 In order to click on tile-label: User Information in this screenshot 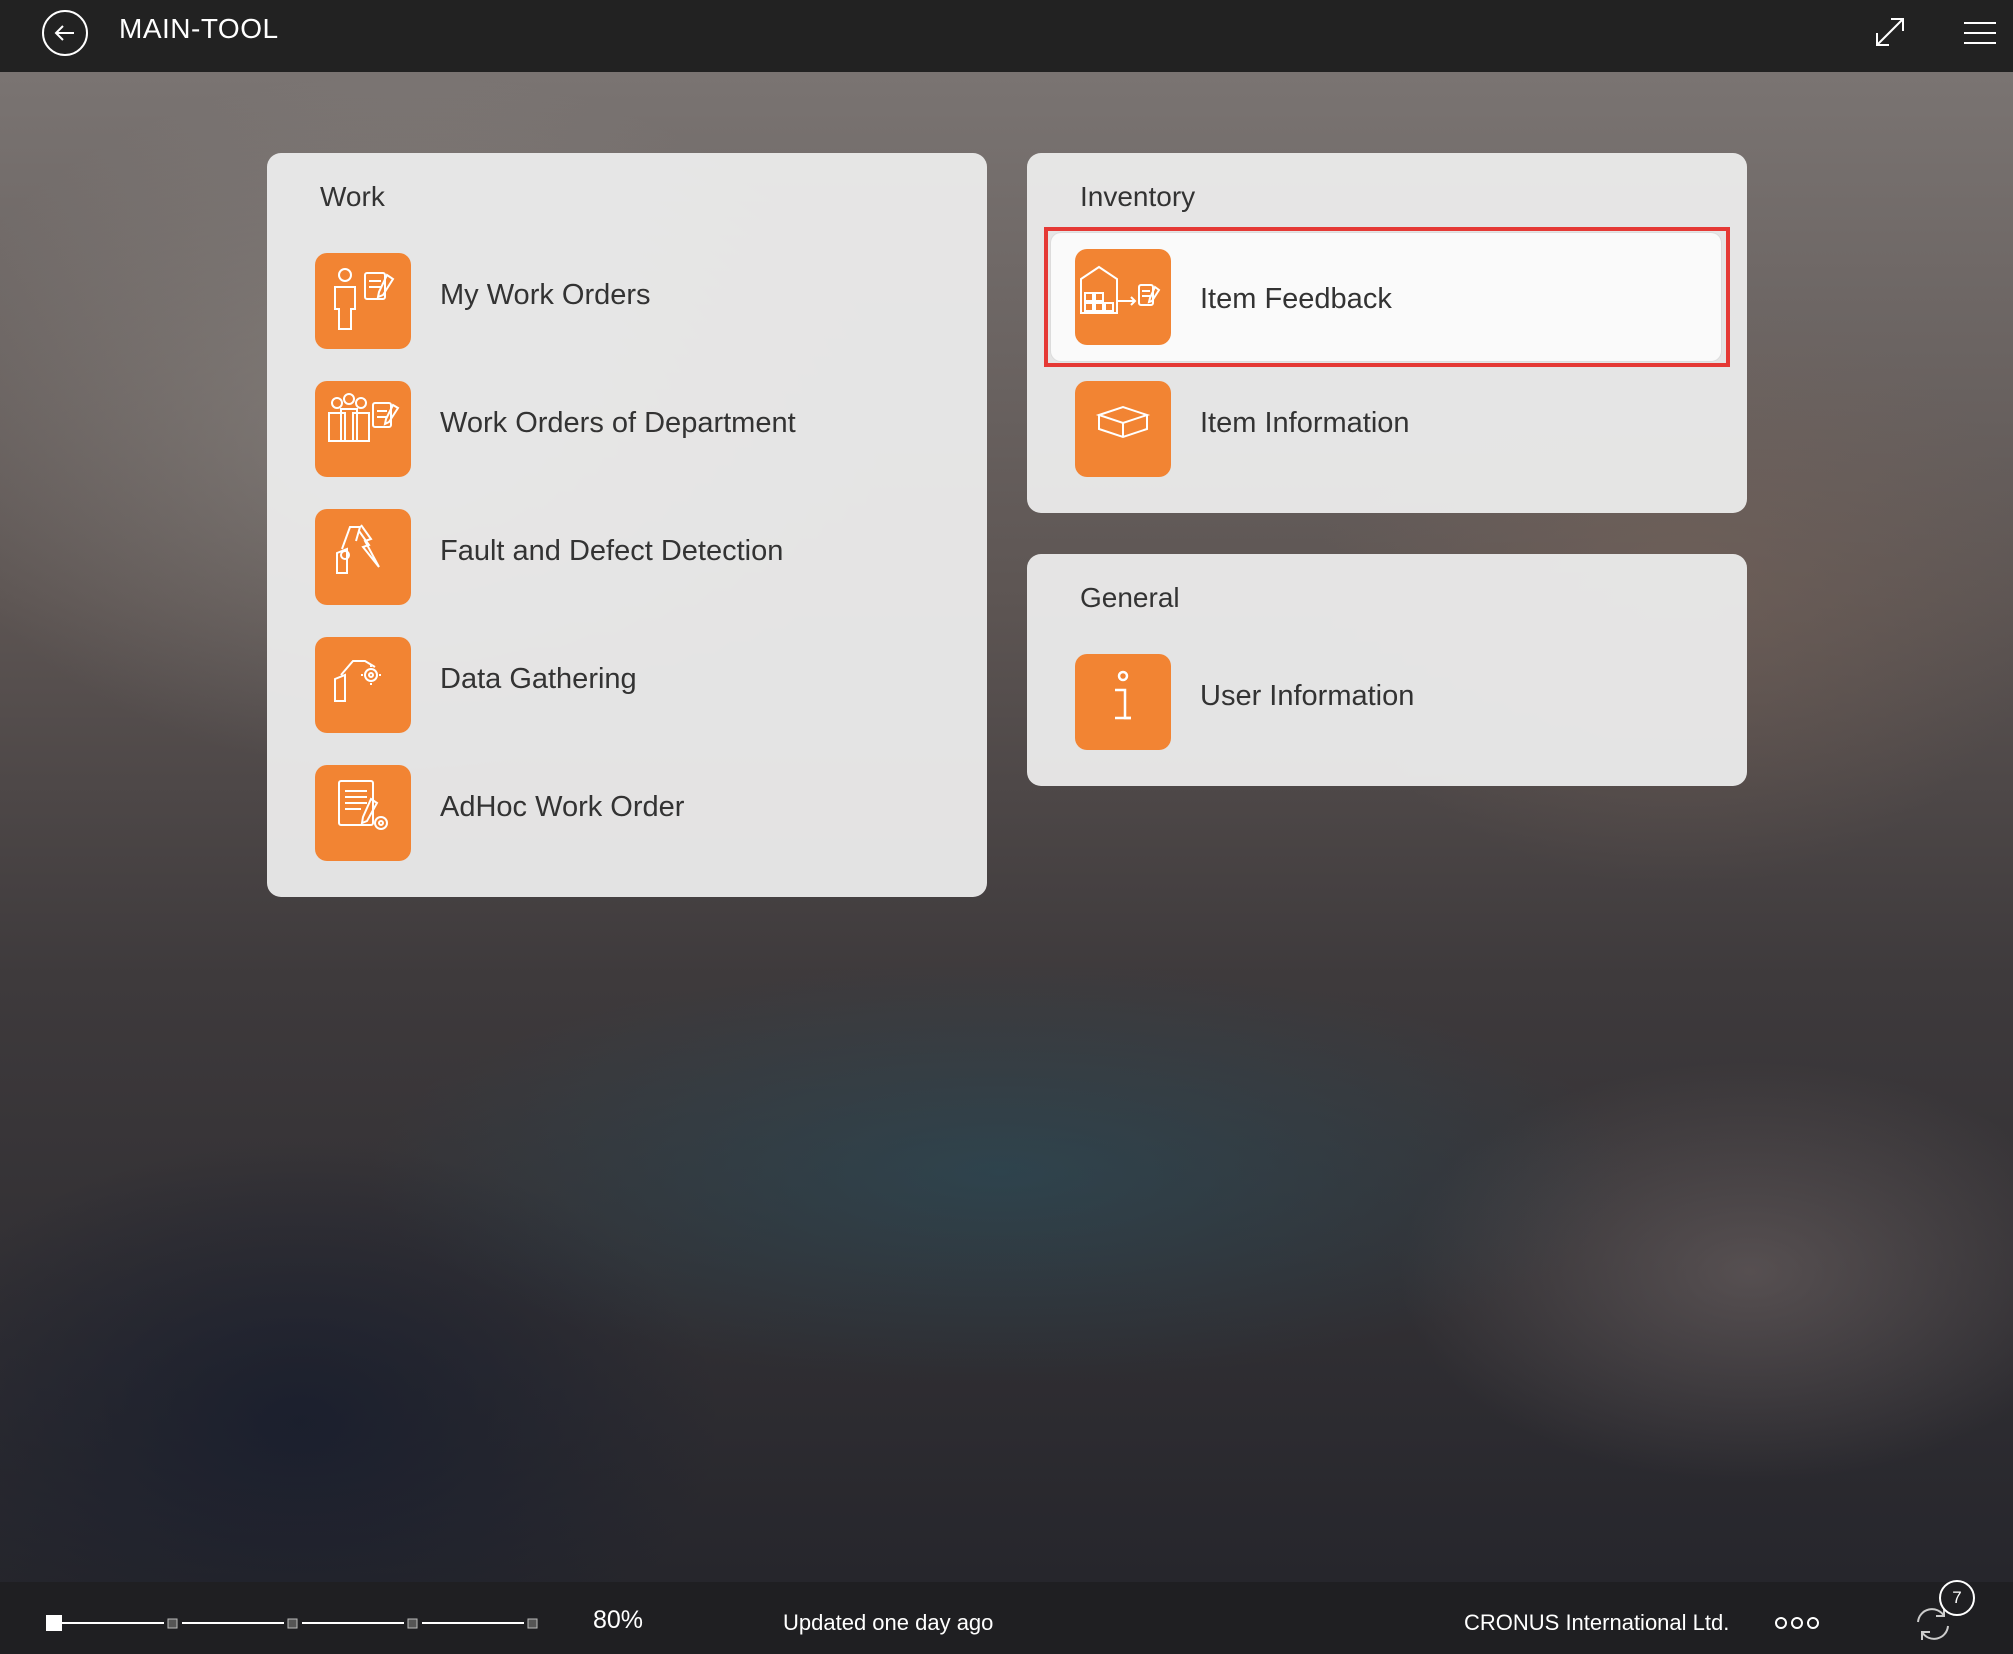, I will do `click(1307, 696)`.